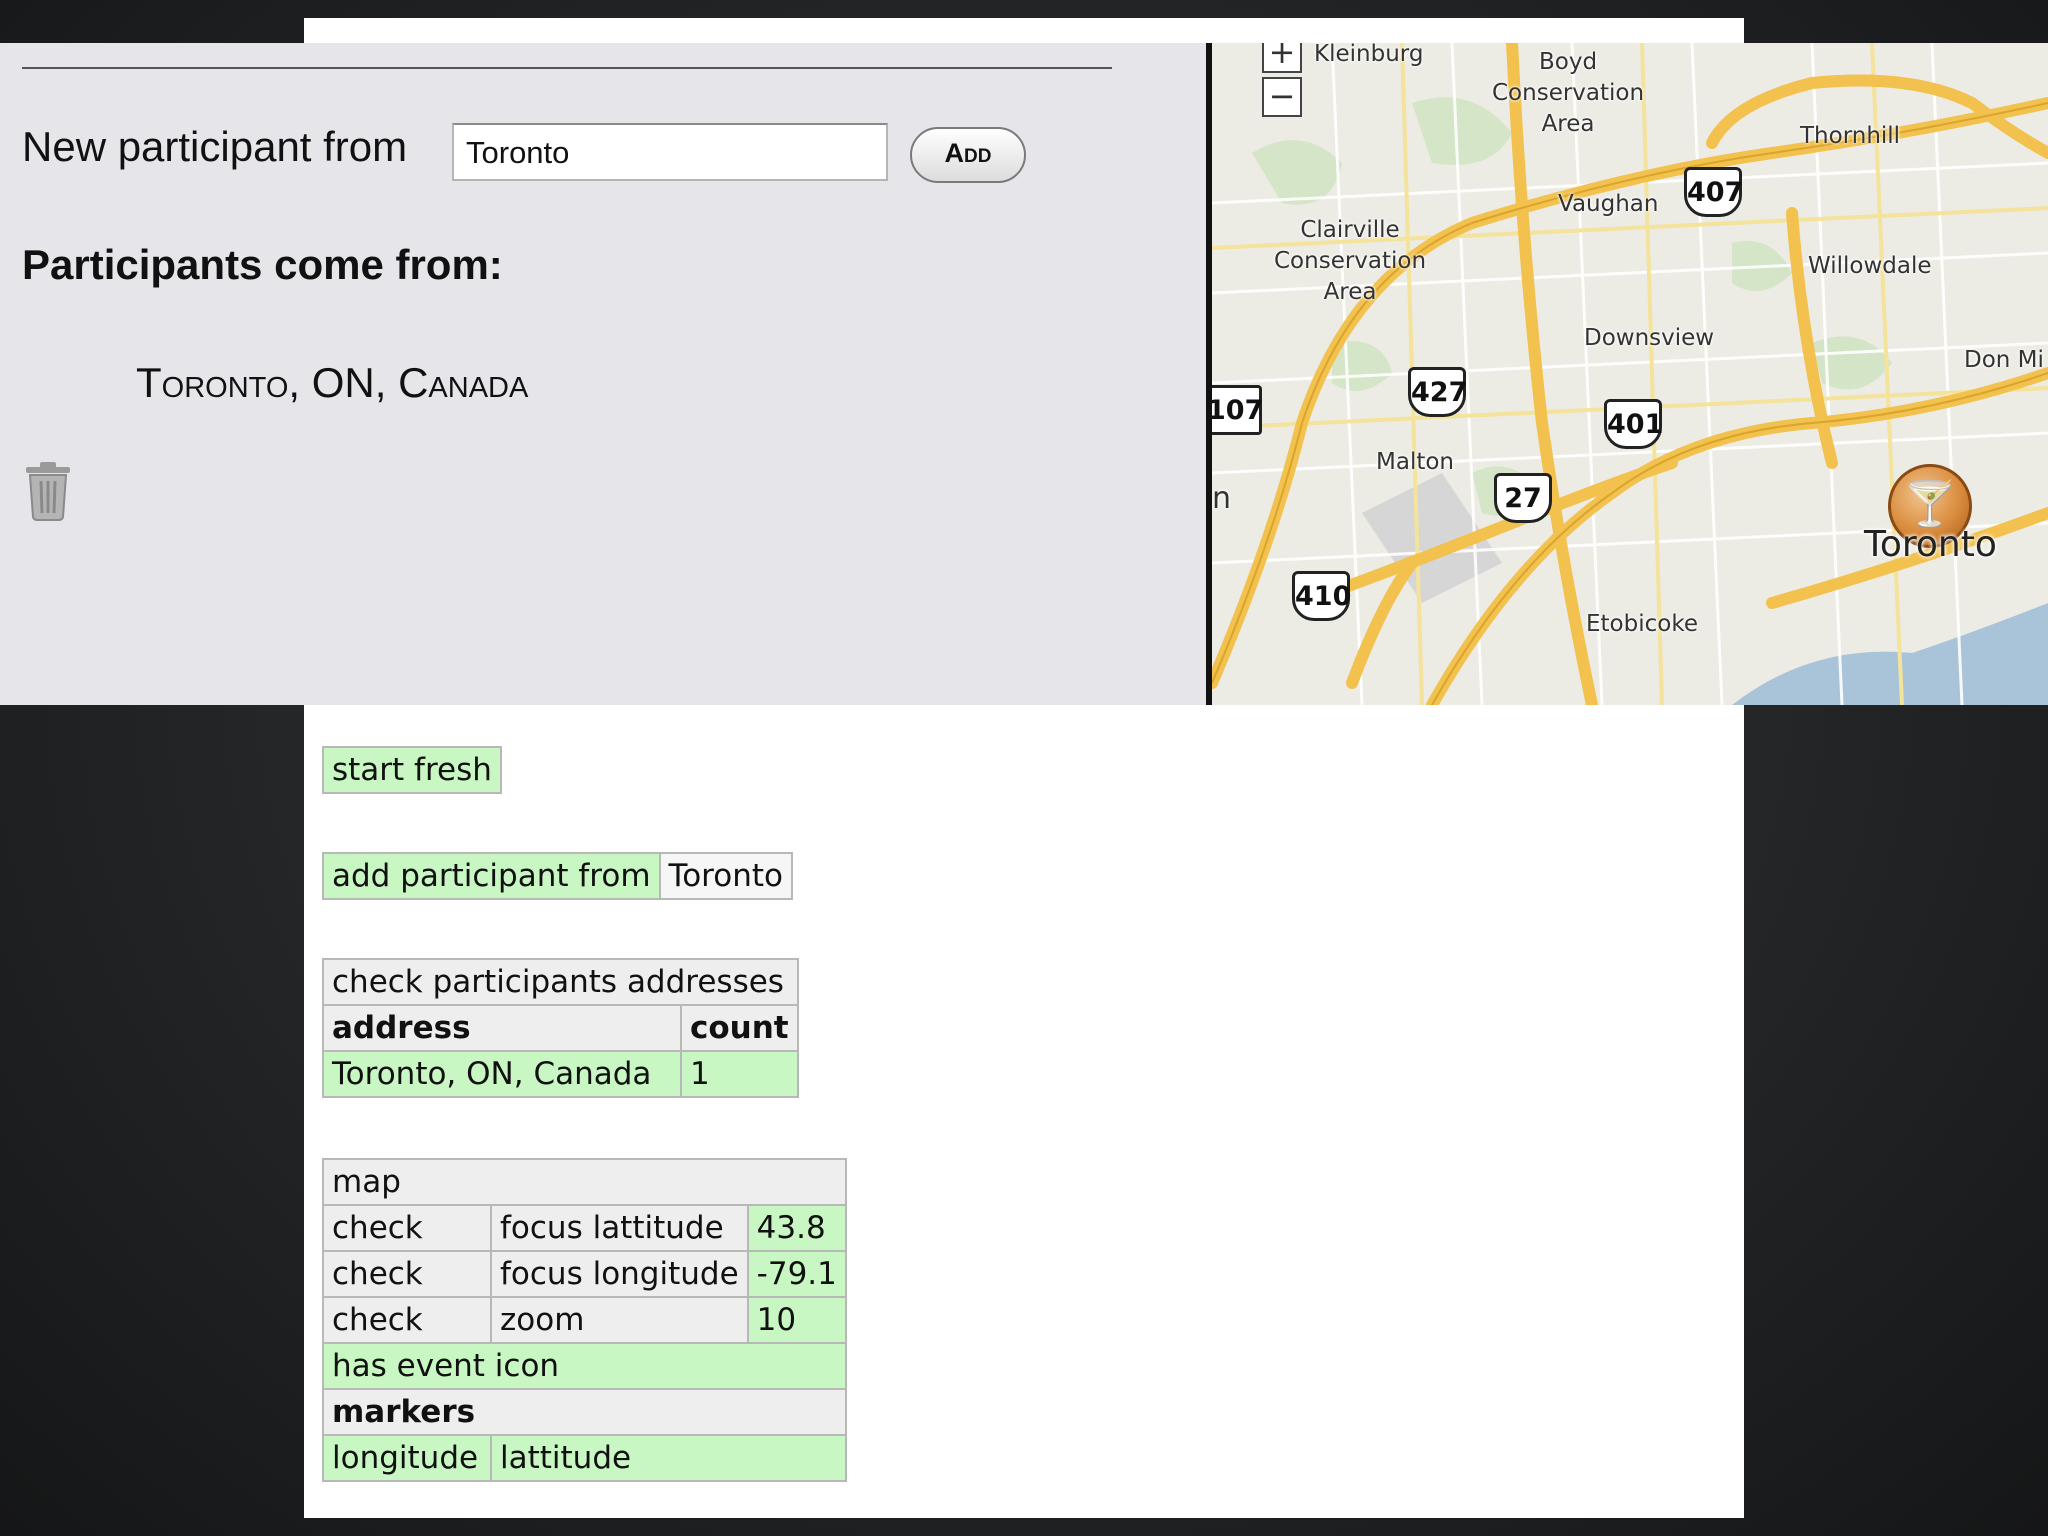  What do you see at coordinates (1321, 596) in the screenshot?
I see `highway-410-shield: 410` at bounding box center [1321, 596].